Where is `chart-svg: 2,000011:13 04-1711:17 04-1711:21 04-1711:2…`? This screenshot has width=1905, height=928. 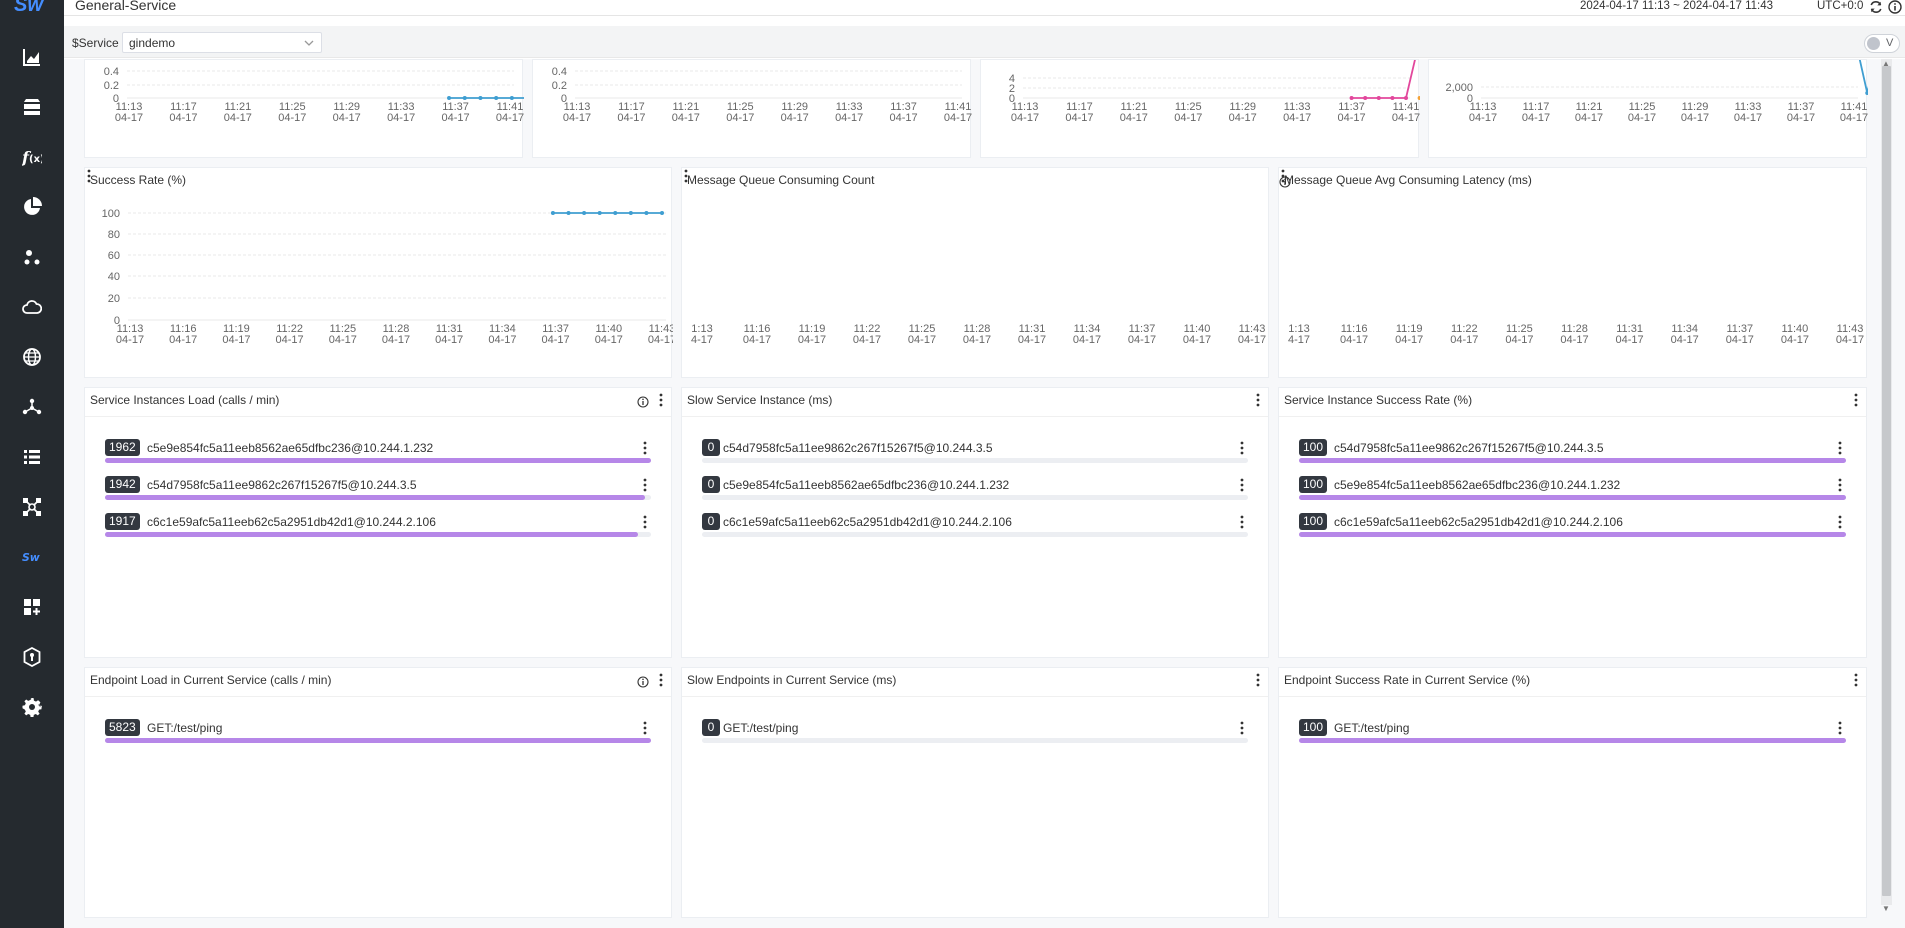
chart-svg: 2,000011:13 04-1711:17 04-1711:21 04-1711:2… is located at coordinates (1648, 109).